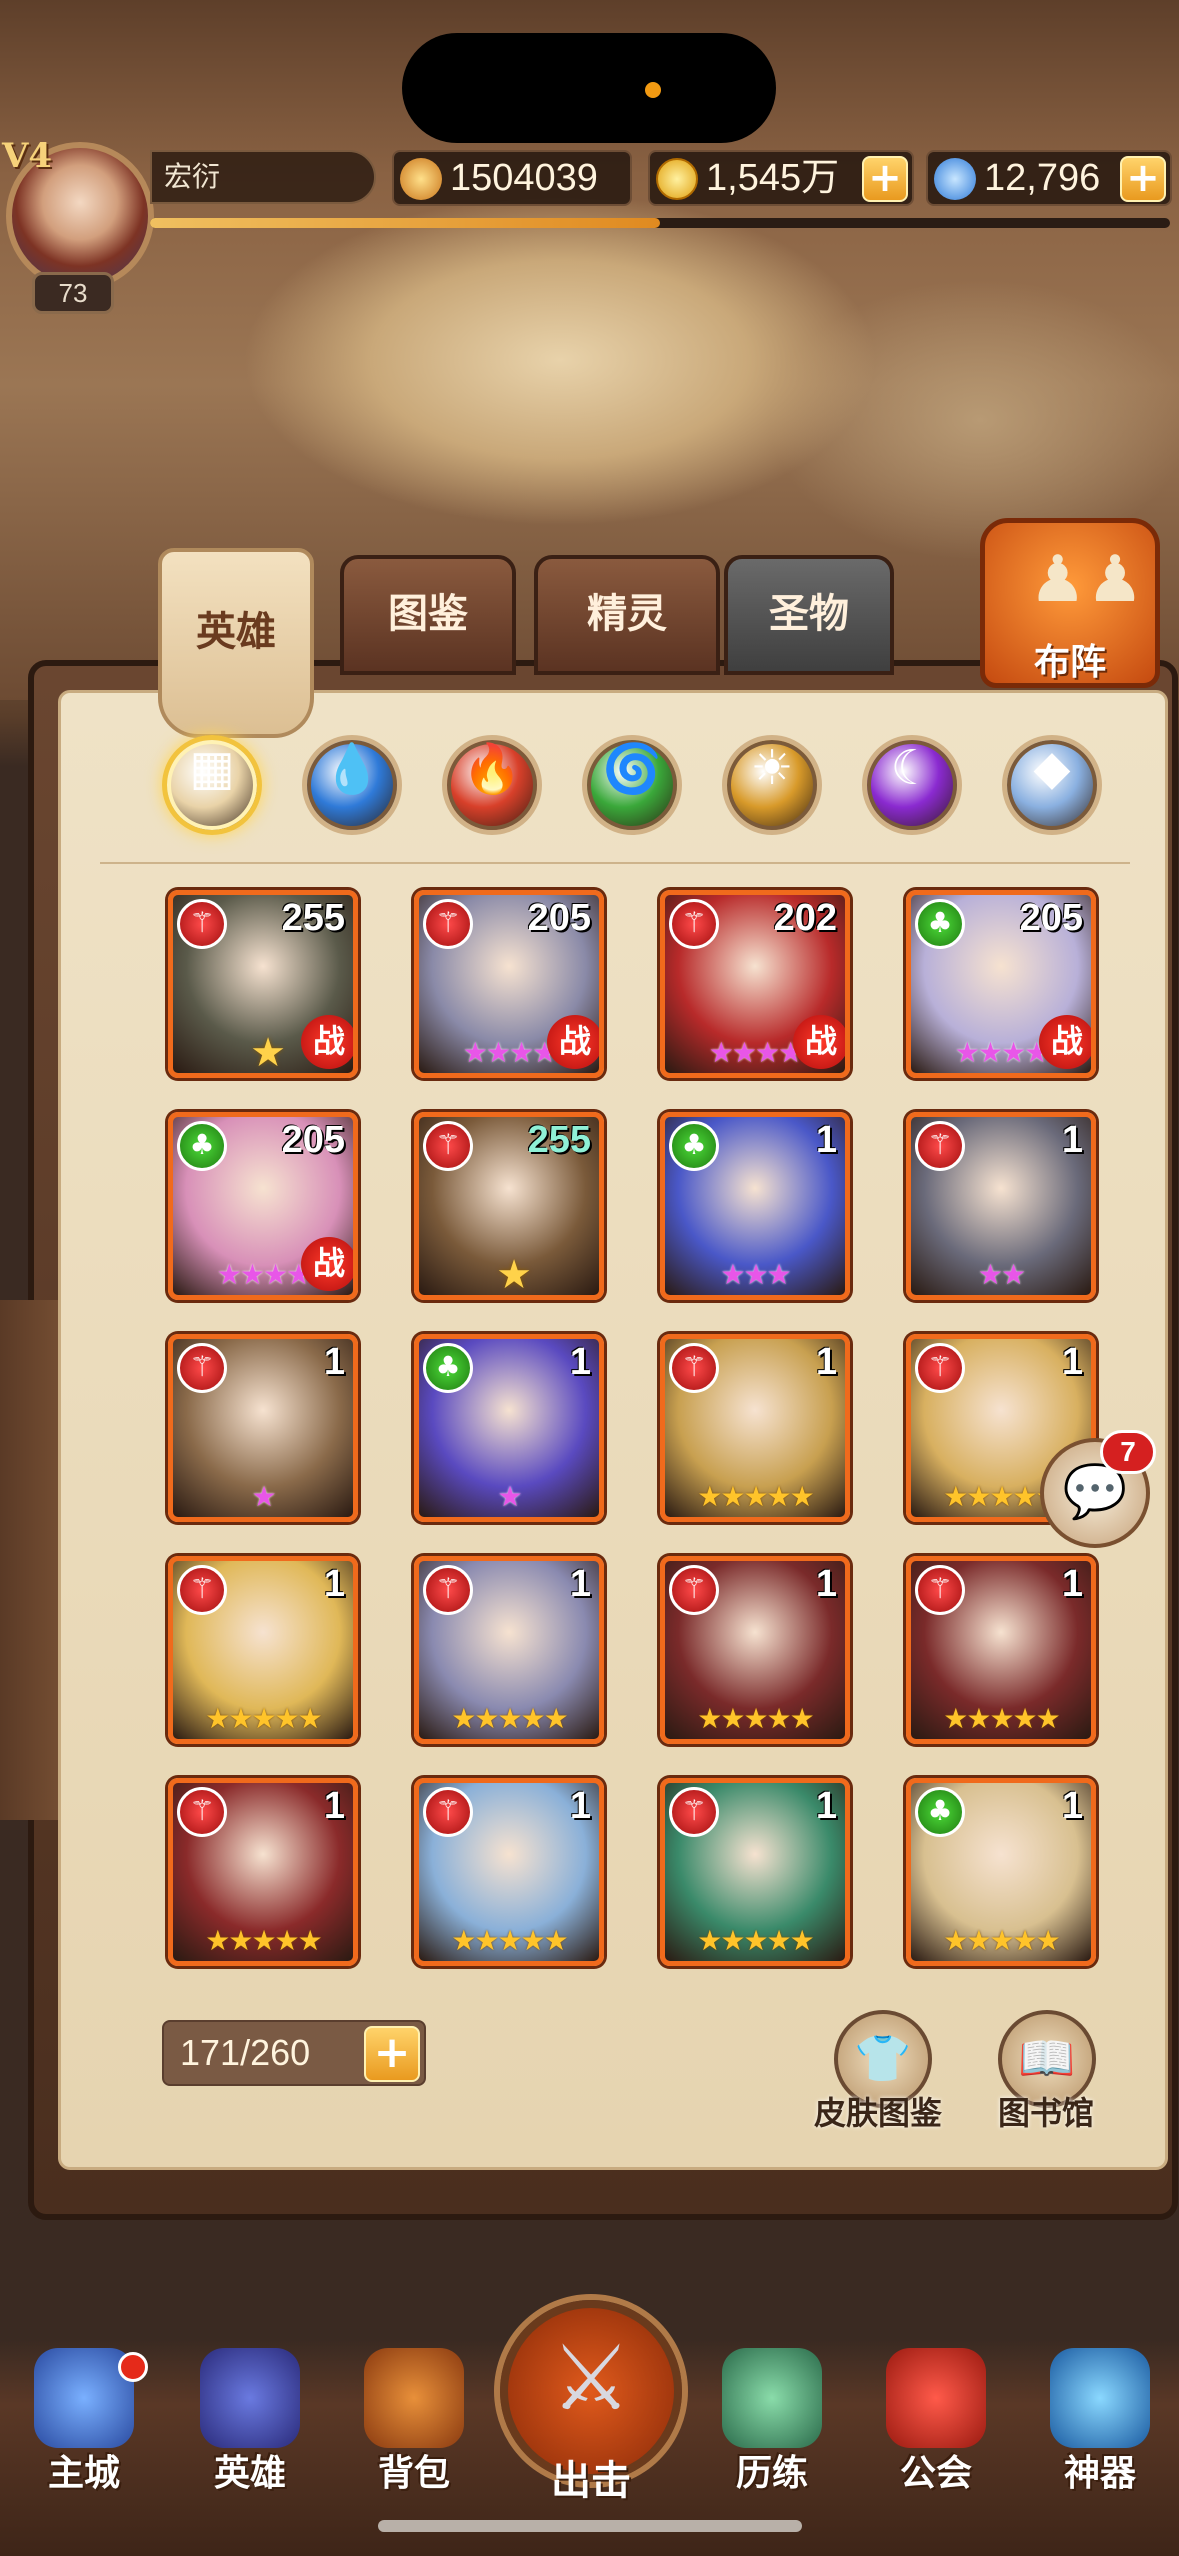 The image size is (1179, 2556). Describe the element at coordinates (1143, 179) in the screenshot. I see `add-diamond-button: +` at that location.